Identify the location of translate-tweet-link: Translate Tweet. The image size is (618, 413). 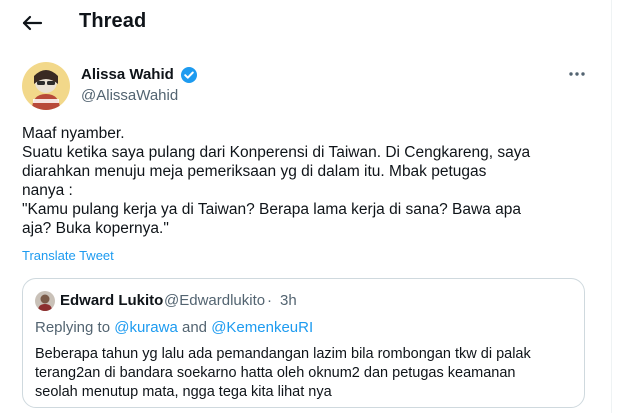
(68, 255).